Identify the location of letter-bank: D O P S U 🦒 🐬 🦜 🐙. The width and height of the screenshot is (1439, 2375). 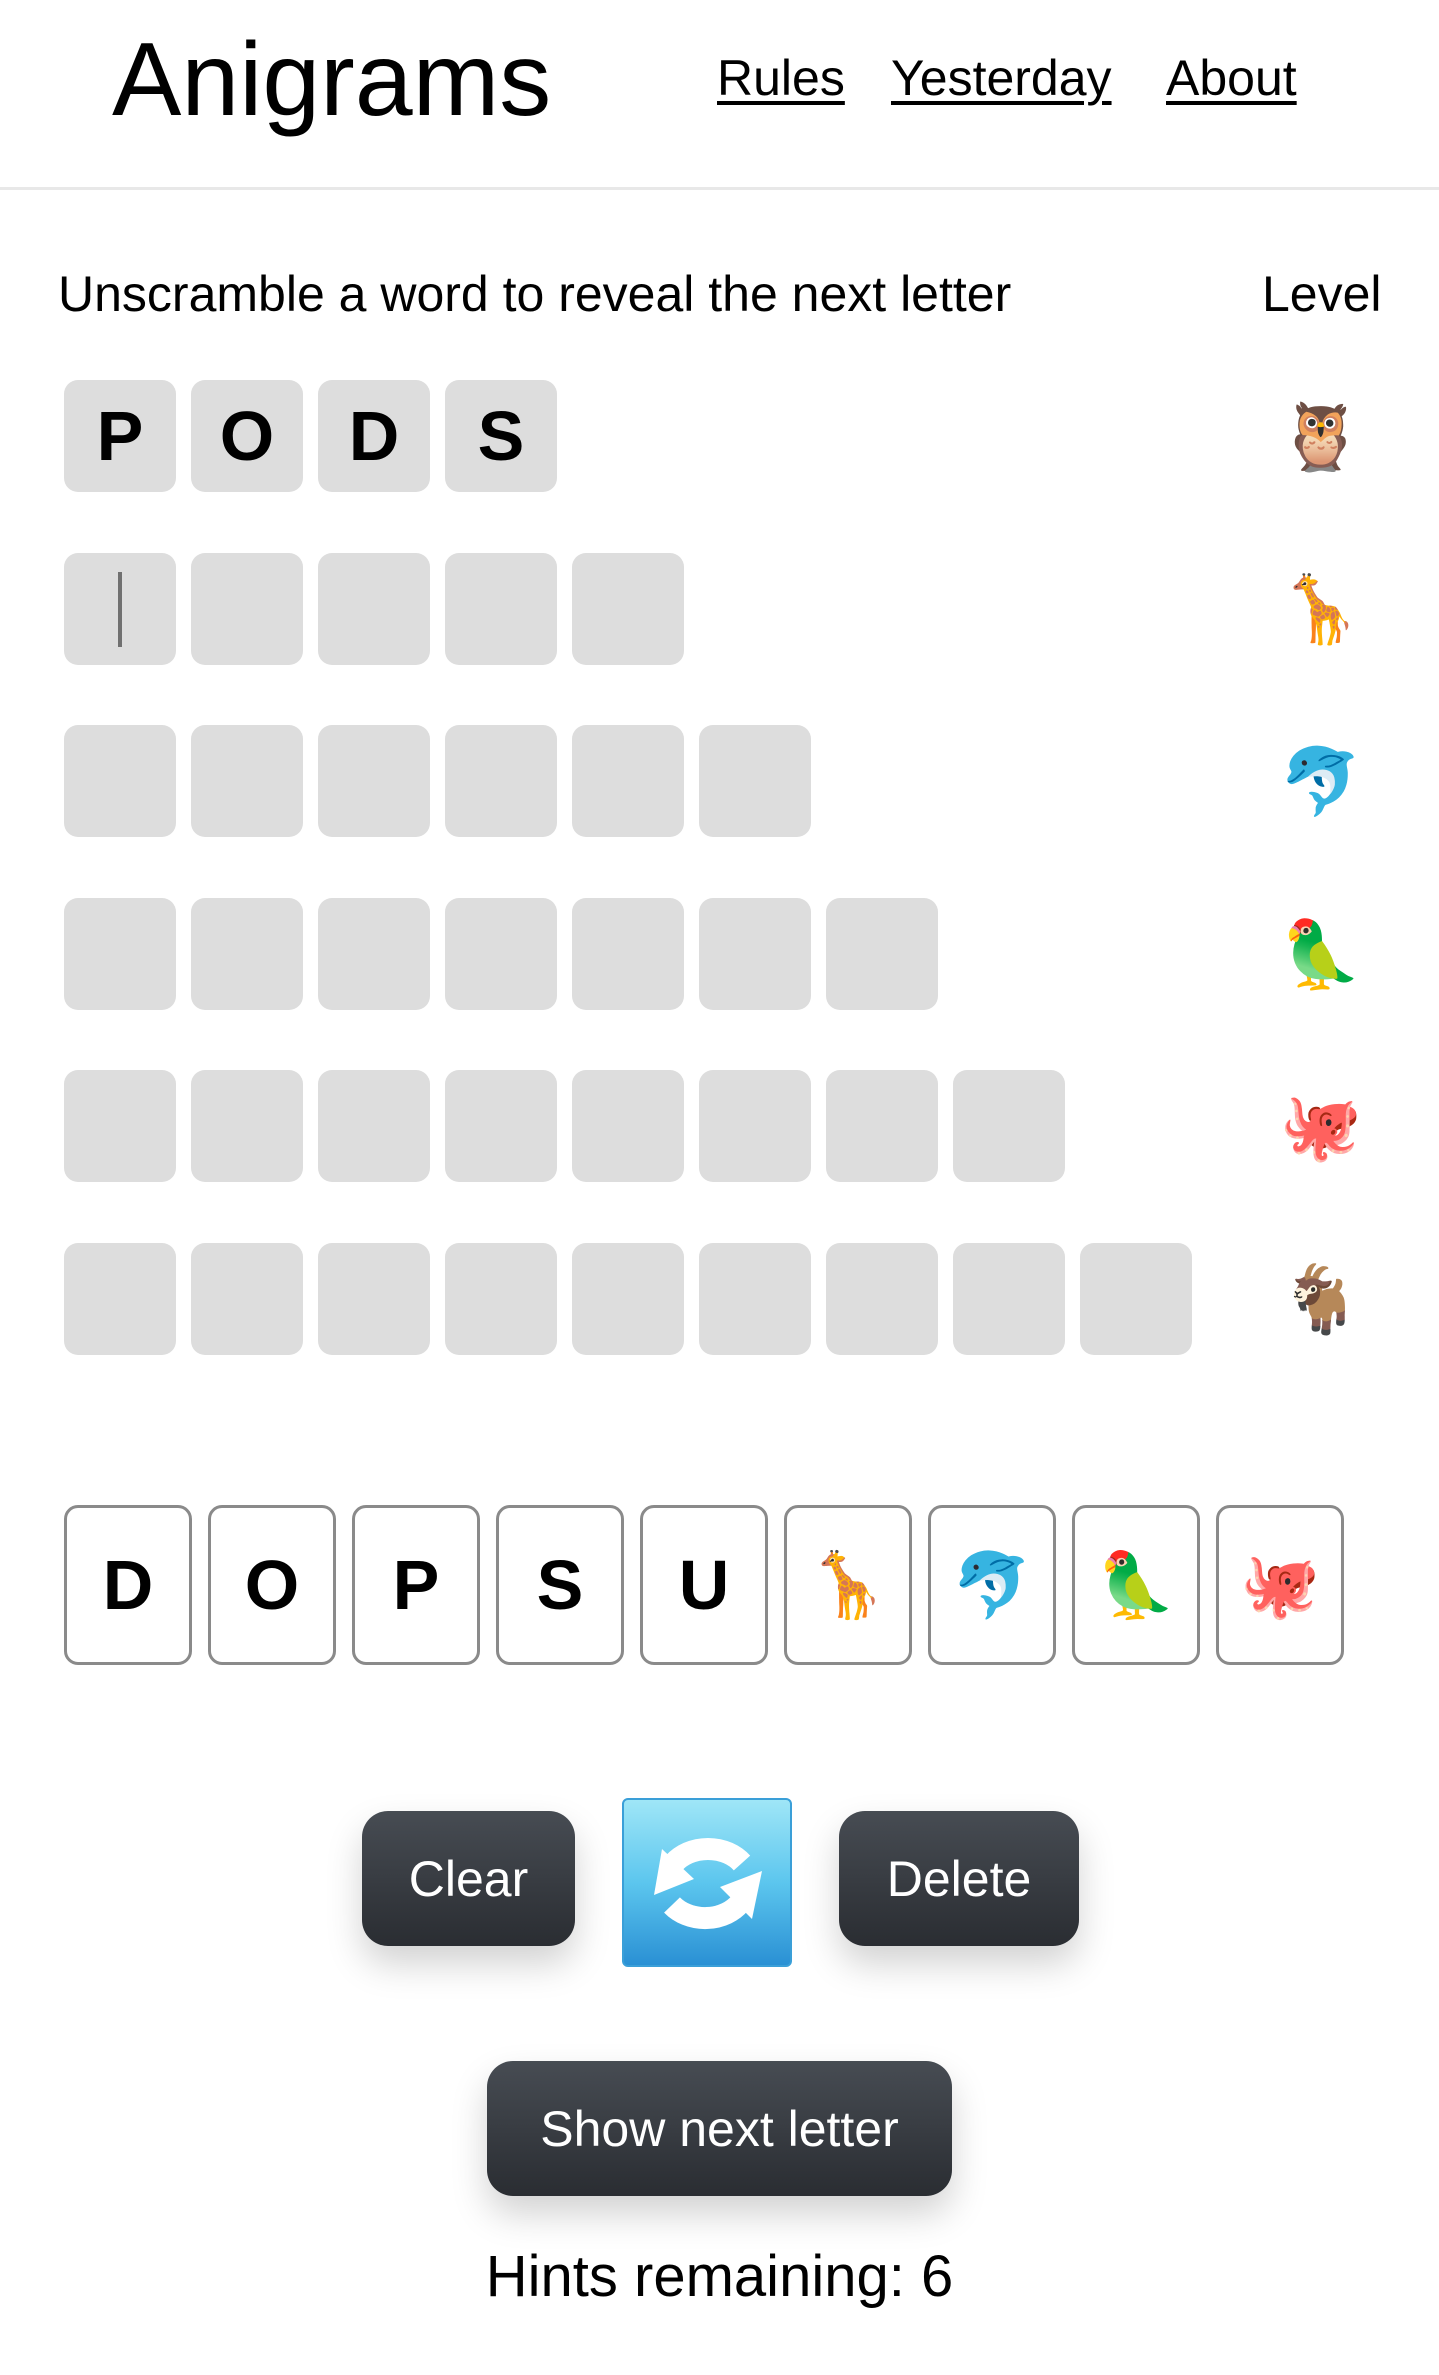
(704, 1585).